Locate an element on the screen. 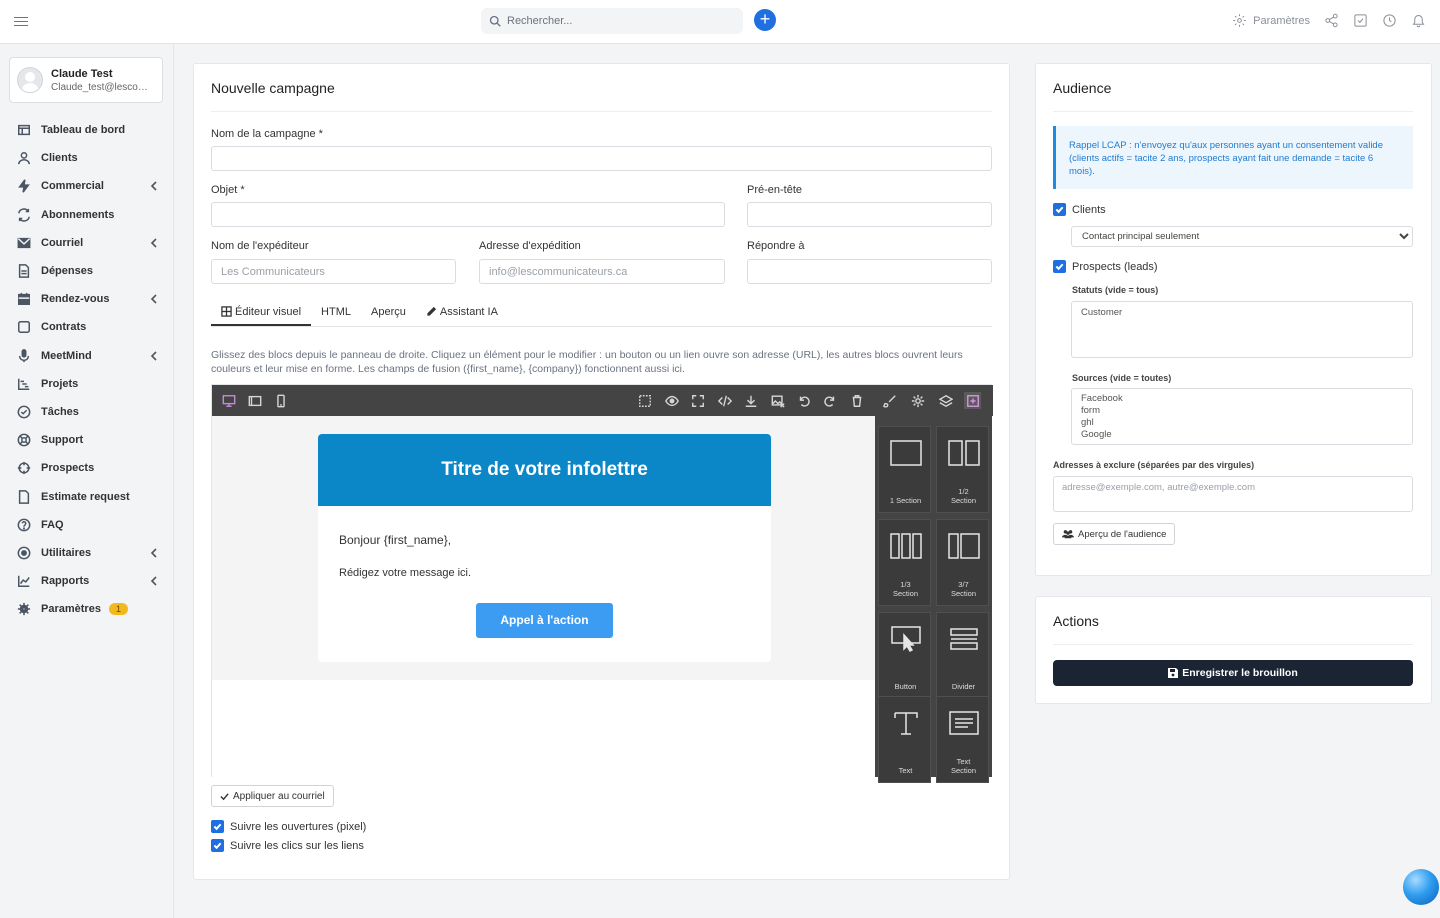 The width and height of the screenshot is (1440, 918). sidebar-item-clients: Clients is located at coordinates (87, 158).